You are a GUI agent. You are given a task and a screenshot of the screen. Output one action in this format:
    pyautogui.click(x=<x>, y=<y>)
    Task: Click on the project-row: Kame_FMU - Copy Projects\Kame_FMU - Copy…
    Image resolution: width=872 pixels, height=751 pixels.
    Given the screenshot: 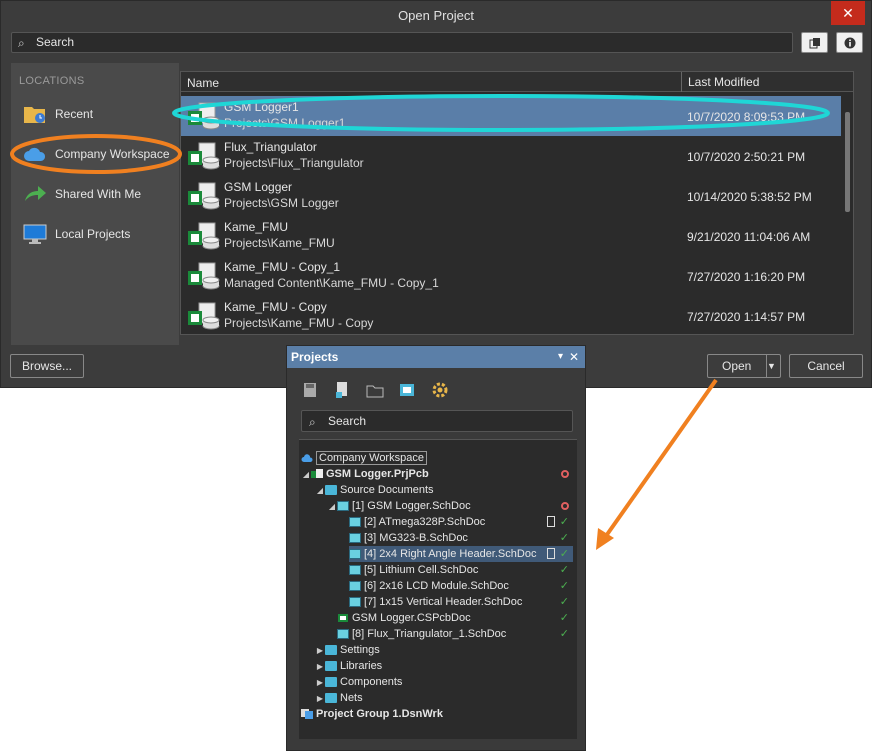 What is the action you would take?
    pyautogui.click(x=511, y=315)
    